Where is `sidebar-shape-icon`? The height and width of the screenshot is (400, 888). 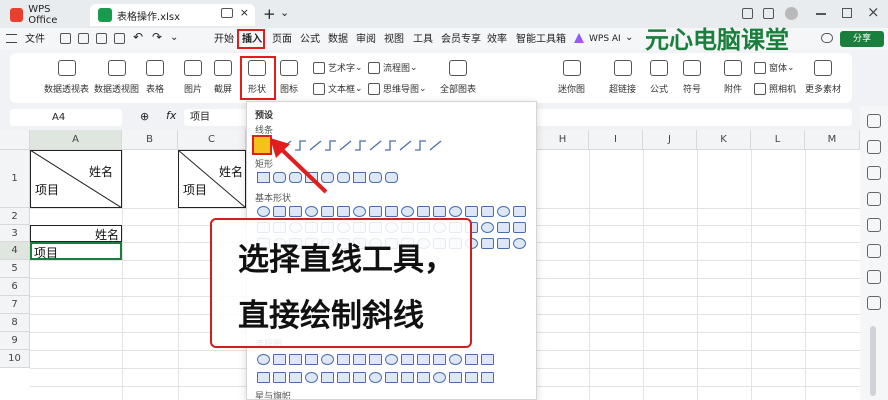 sidebar-shape-icon is located at coordinates (874, 225).